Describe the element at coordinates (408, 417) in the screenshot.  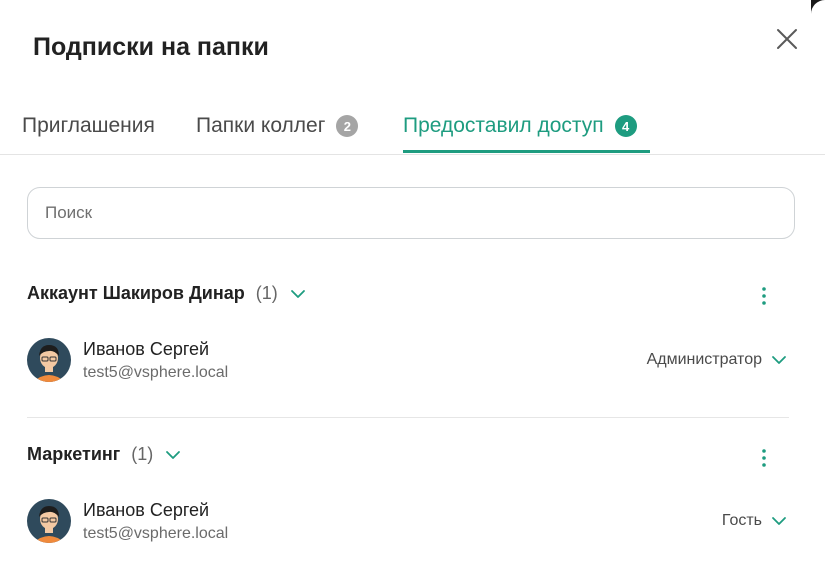
I see `group-divider` at that location.